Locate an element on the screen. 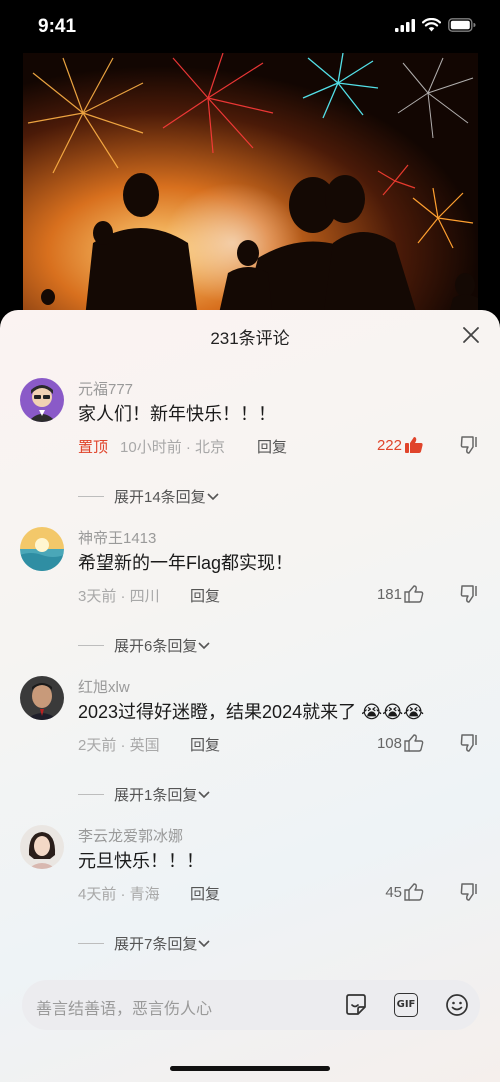  avatar-sunset-beach-icon is located at coordinates (42, 549).